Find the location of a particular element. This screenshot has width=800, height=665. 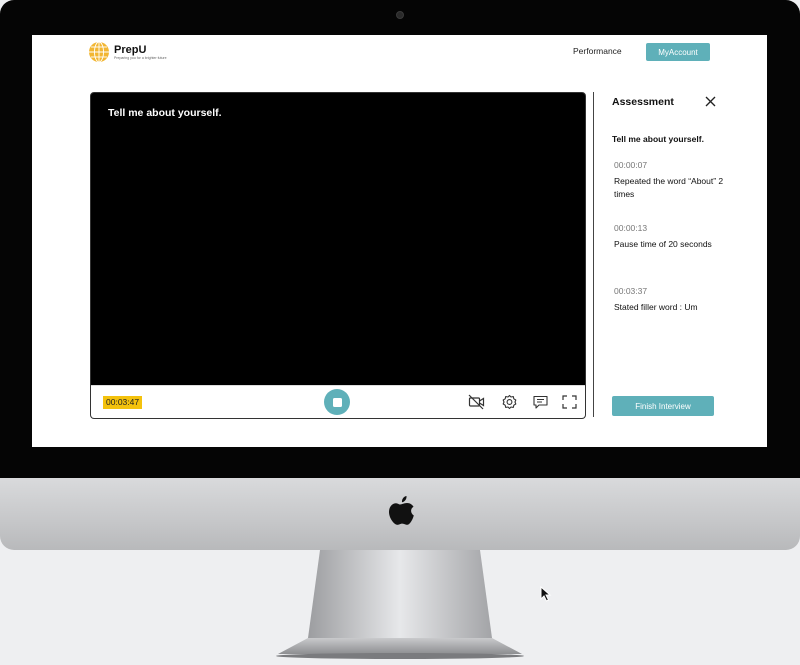

webcam-dot is located at coordinates (400, 15).